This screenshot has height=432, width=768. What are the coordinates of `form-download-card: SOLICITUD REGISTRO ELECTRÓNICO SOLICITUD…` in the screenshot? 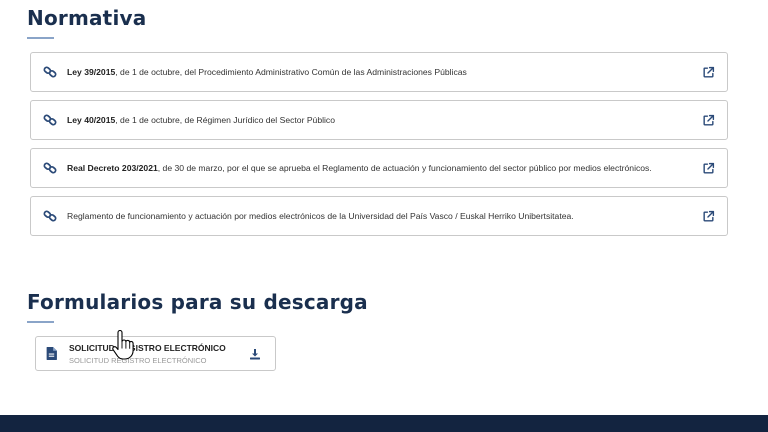 It's located at (155, 353).